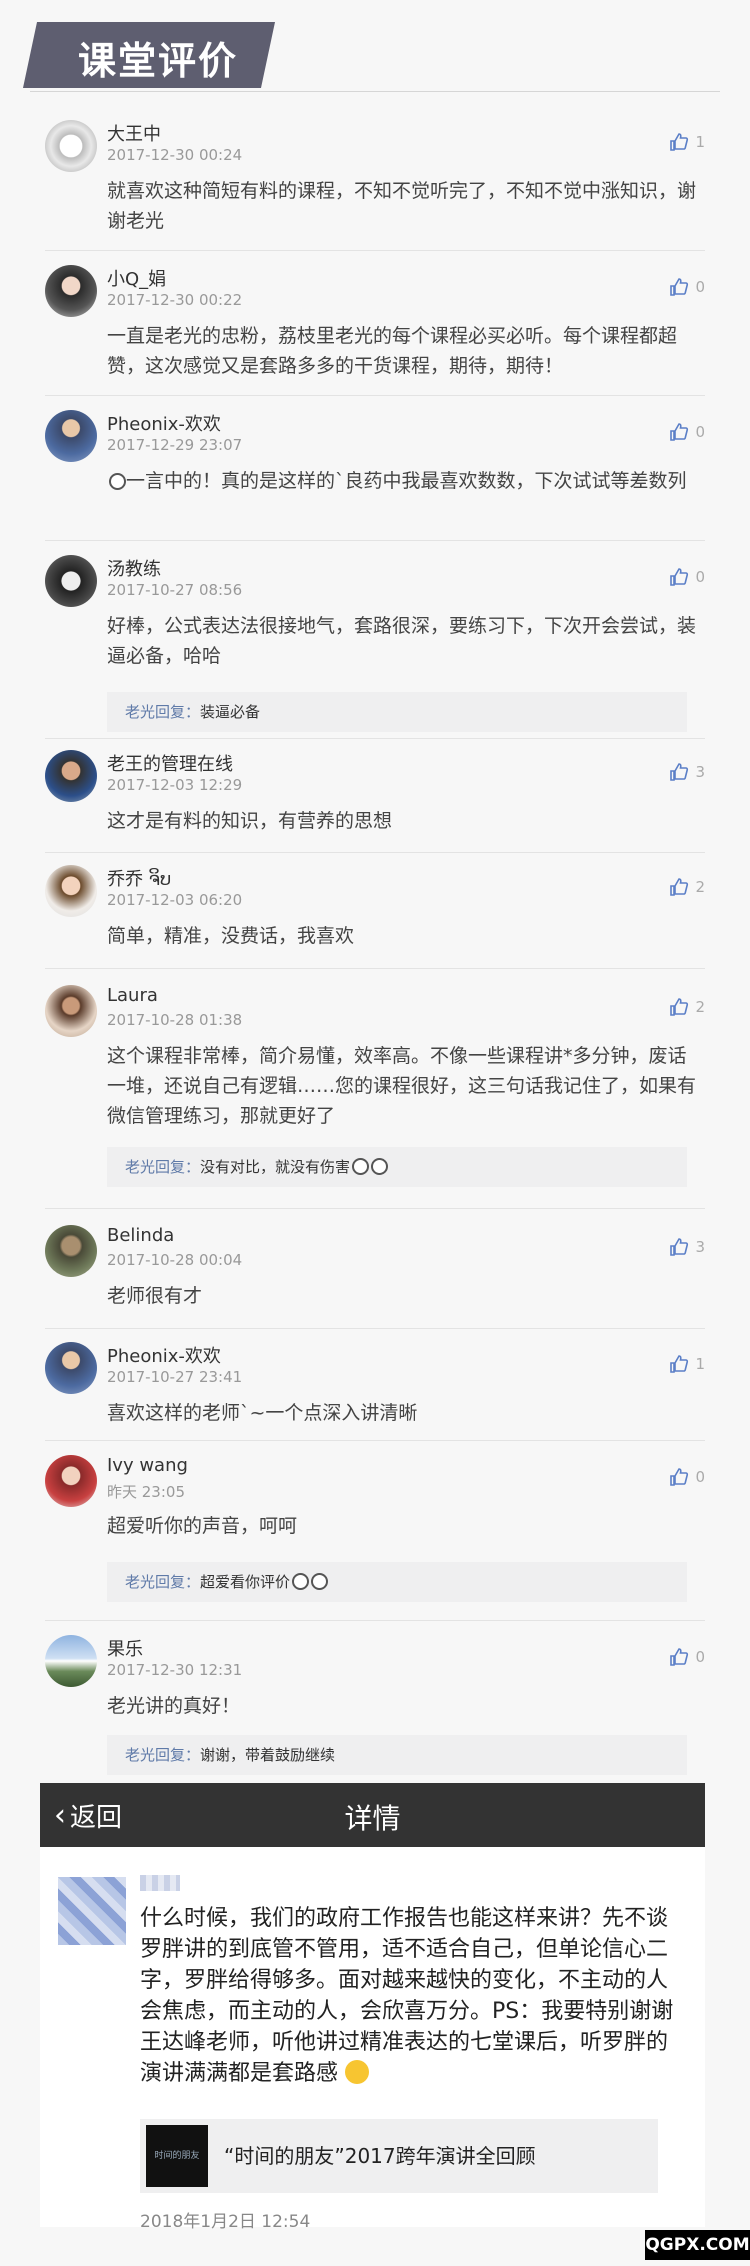  What do you see at coordinates (134, 568) in the screenshot?
I see `comment-author: 汤教练` at bounding box center [134, 568].